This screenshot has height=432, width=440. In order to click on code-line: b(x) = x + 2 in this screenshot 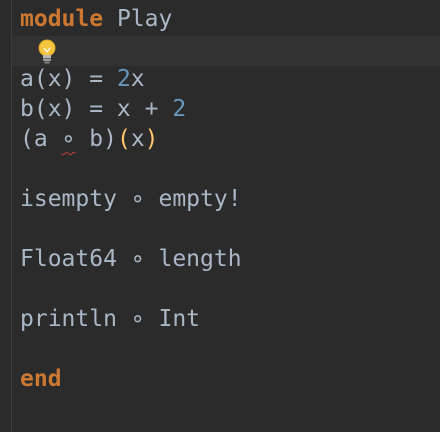, I will do `click(131, 109)`.